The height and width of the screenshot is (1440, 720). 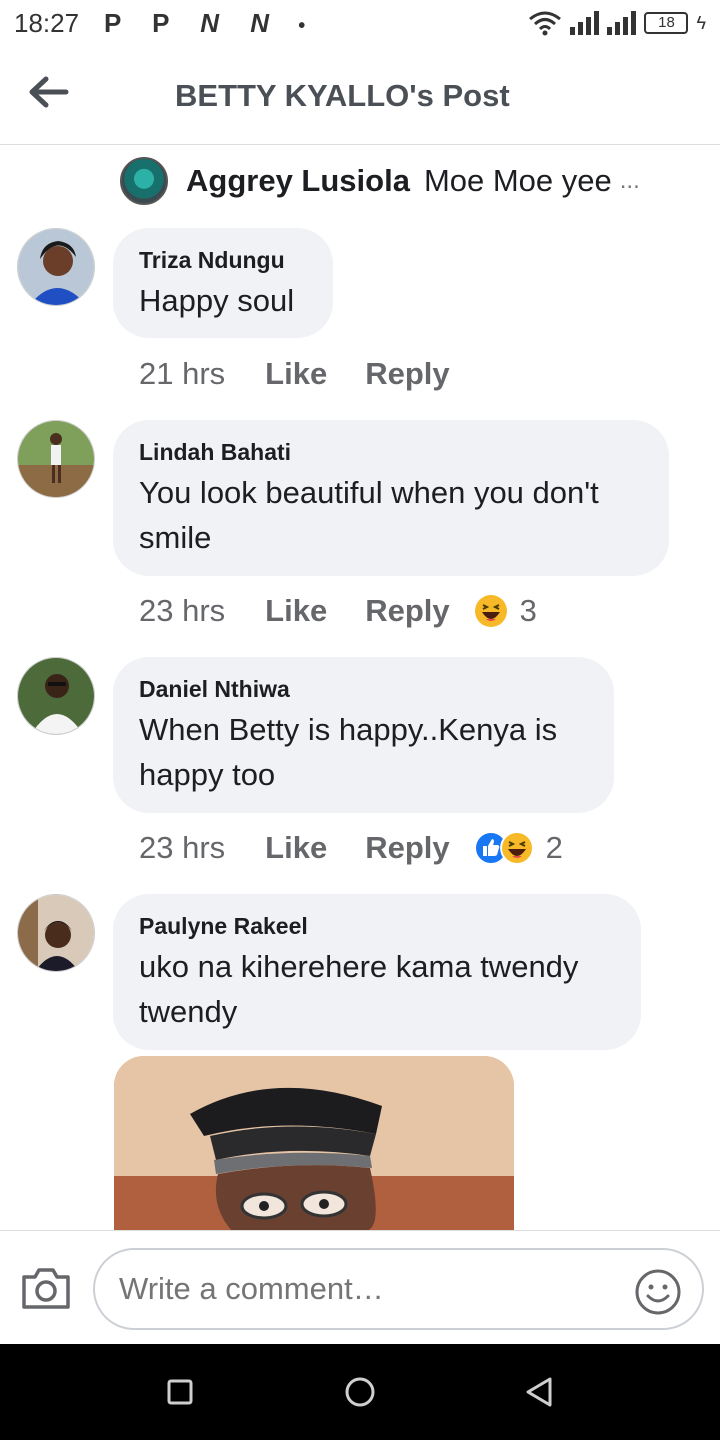 What do you see at coordinates (360, 24) in the screenshot?
I see `status-bar: 18:27 P P N N • 18 ϟ` at bounding box center [360, 24].